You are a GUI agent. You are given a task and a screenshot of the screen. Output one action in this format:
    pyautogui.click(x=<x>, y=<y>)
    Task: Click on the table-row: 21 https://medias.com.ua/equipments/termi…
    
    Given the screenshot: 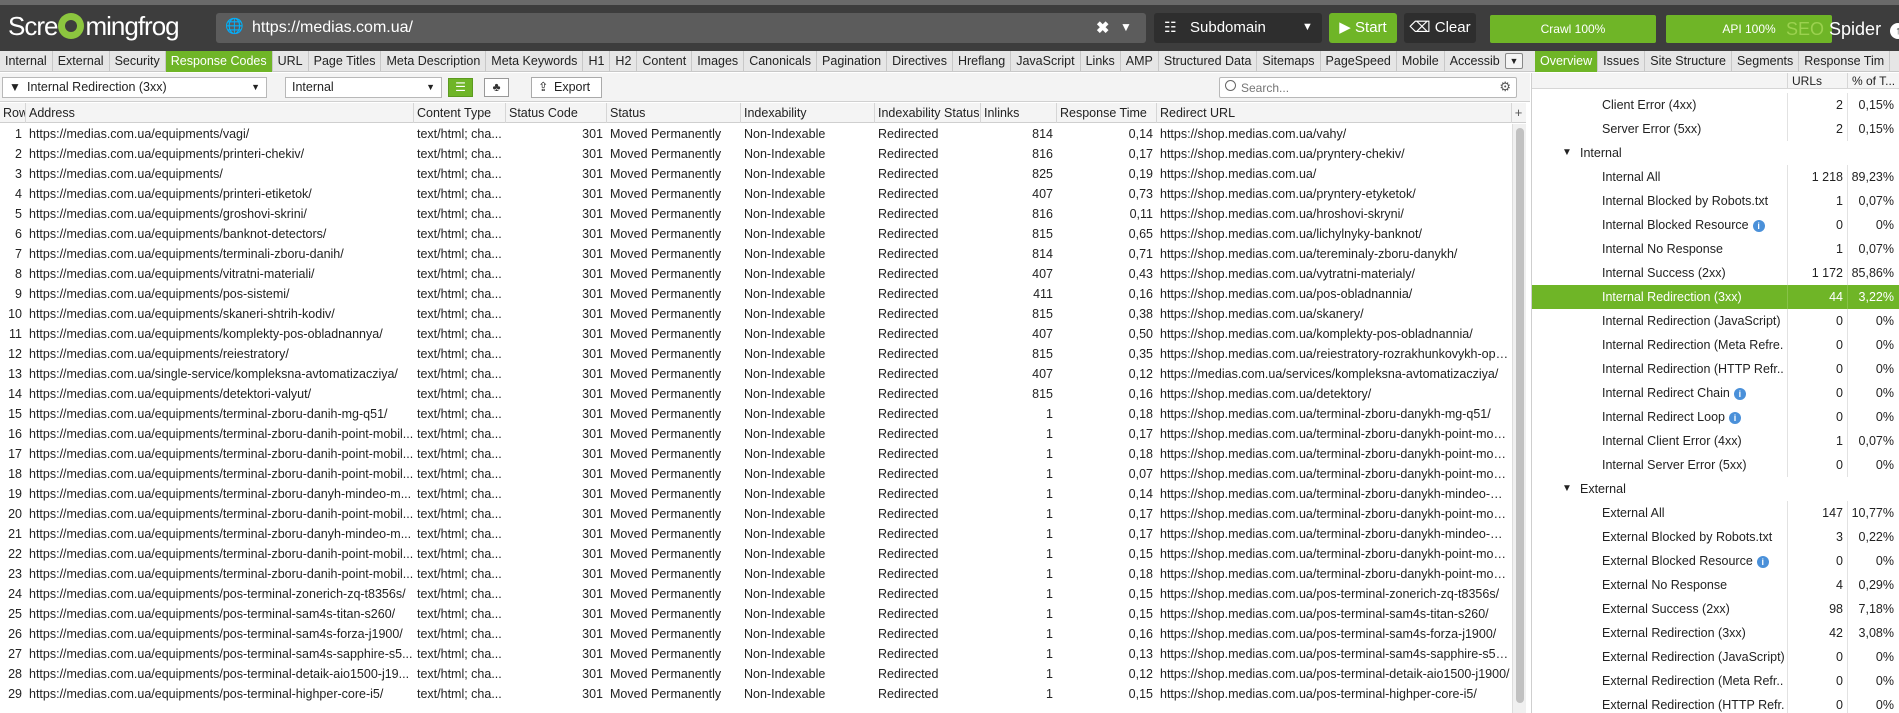 What is the action you would take?
    pyautogui.click(x=756, y=534)
    